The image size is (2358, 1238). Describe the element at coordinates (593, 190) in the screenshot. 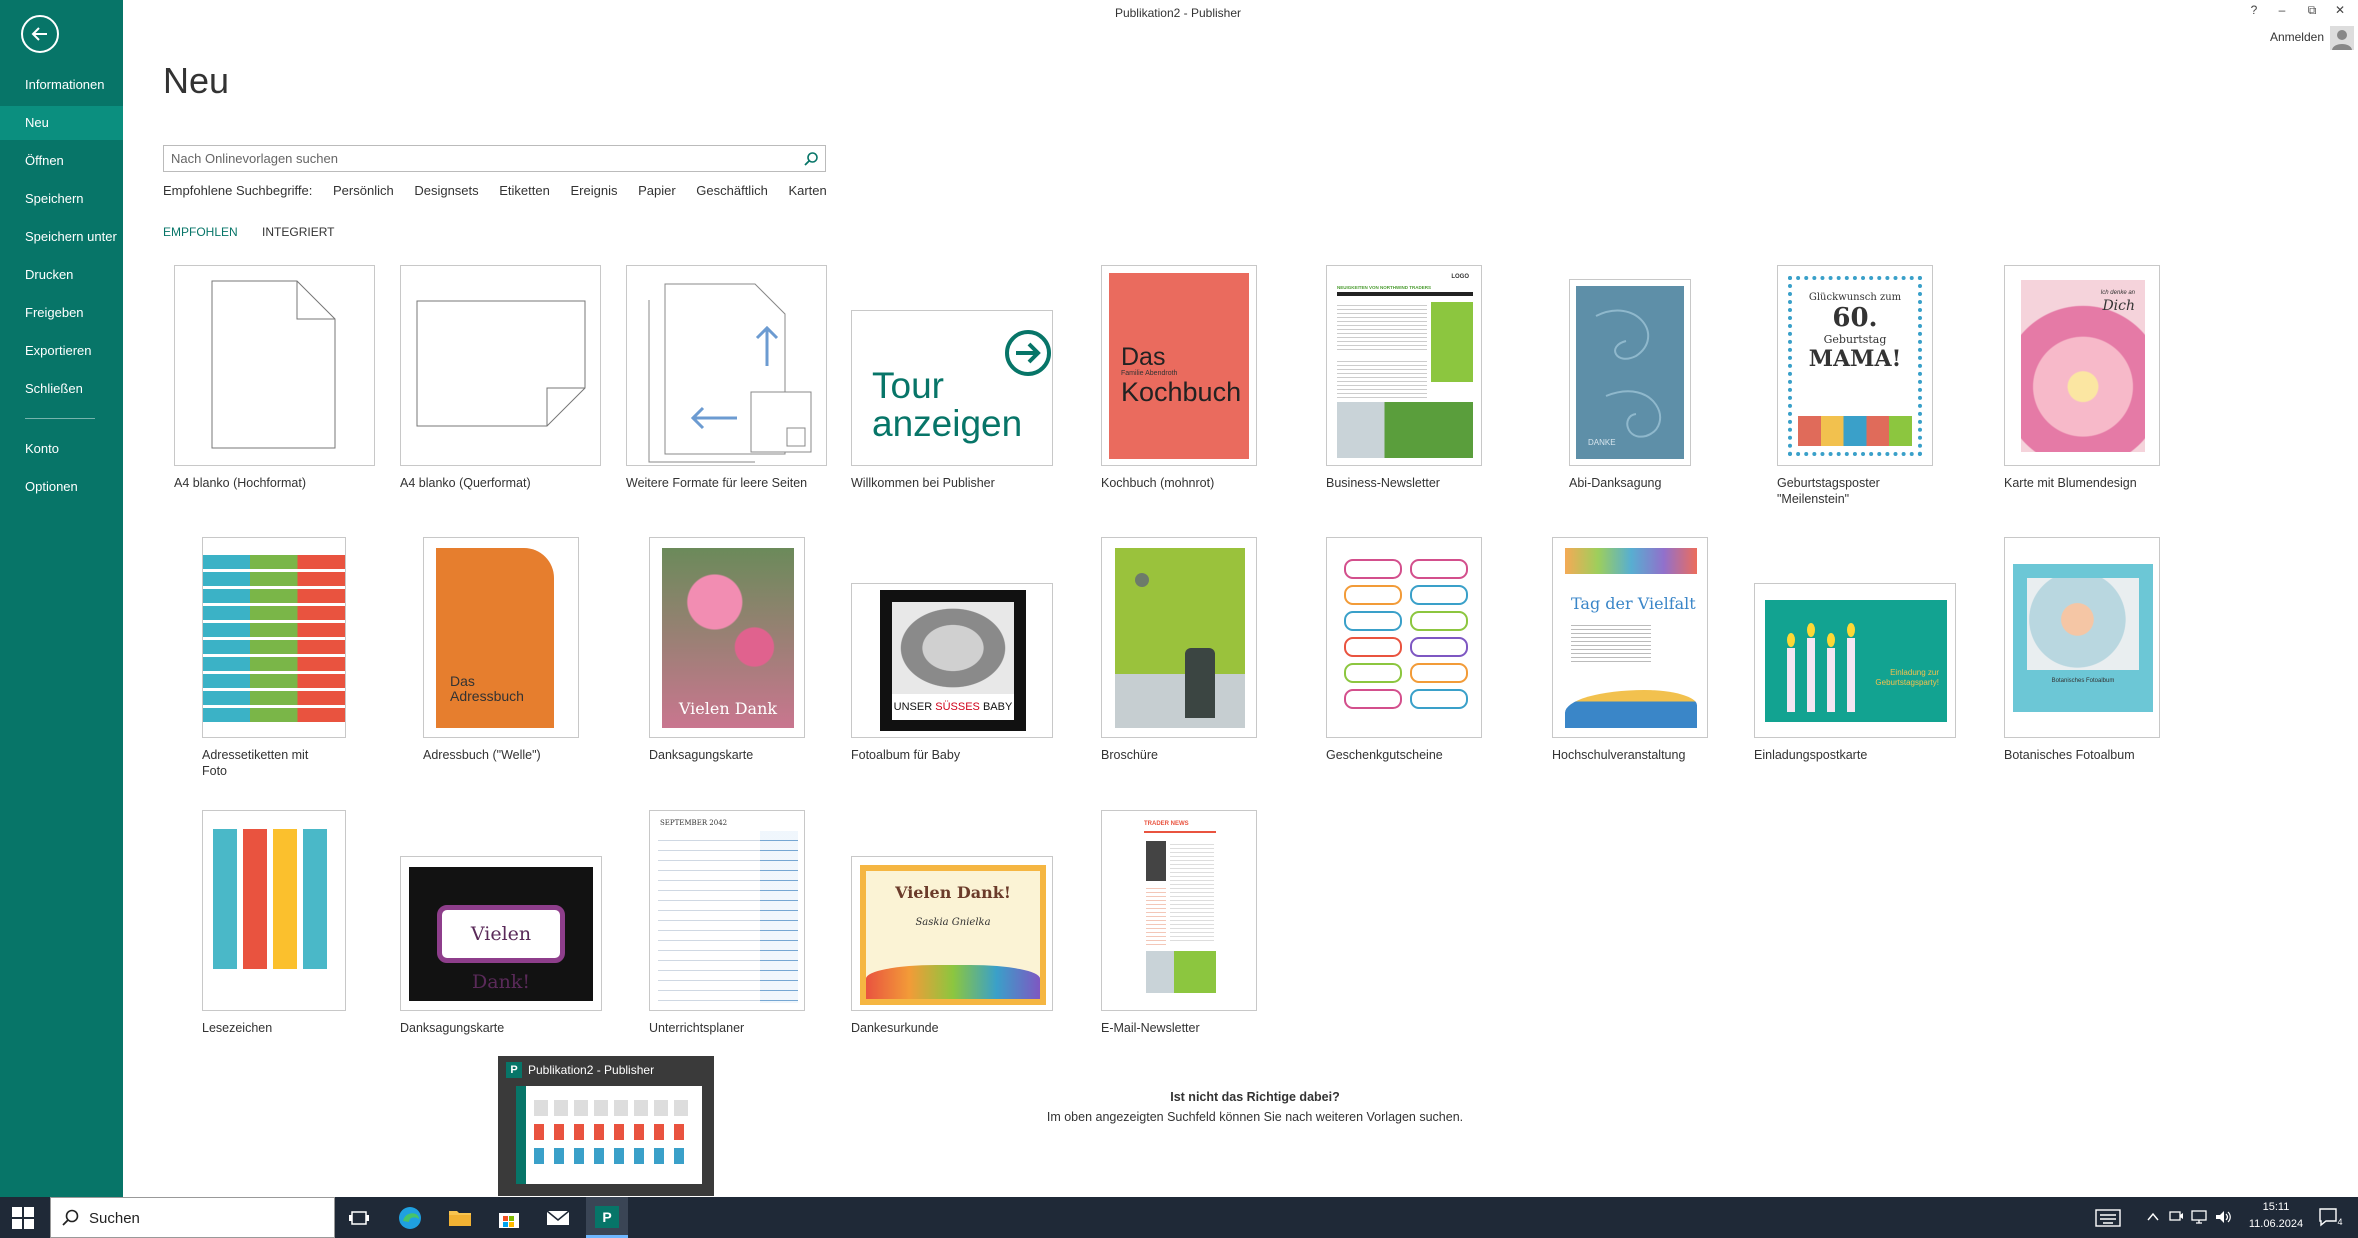

I see `suggestion-link: Ereignis` at that location.